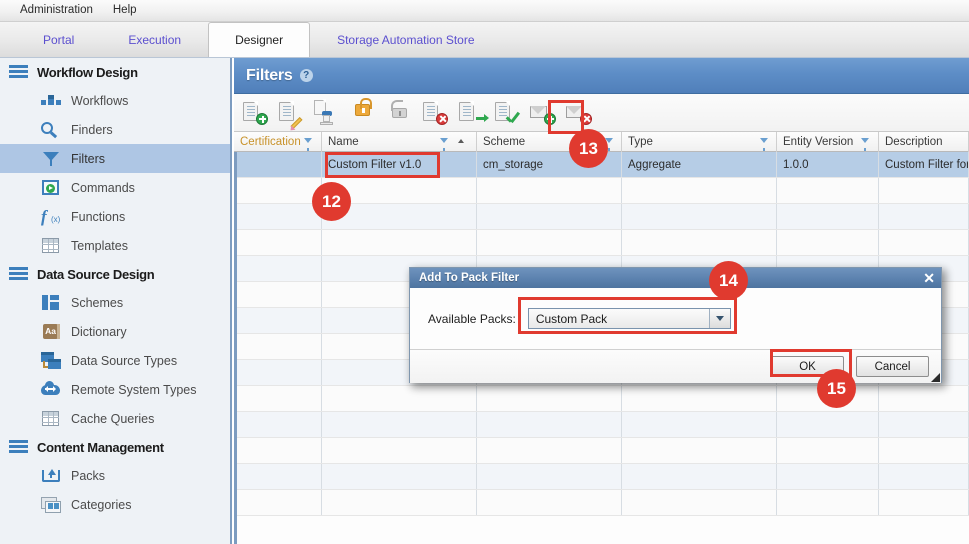 This screenshot has height=544, width=969. I want to click on lock-filter-button, so click(363, 111).